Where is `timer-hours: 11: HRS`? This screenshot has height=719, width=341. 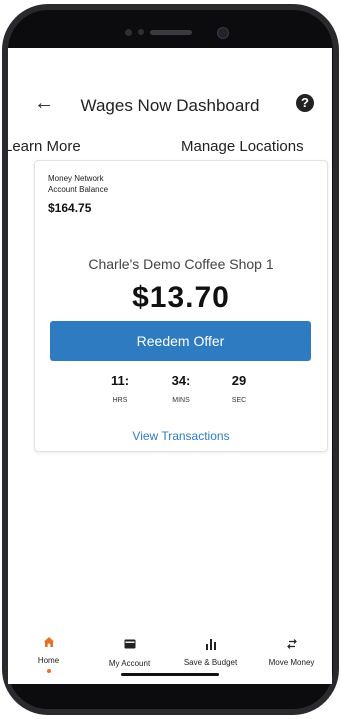 timer-hours: 11: HRS is located at coordinates (120, 388).